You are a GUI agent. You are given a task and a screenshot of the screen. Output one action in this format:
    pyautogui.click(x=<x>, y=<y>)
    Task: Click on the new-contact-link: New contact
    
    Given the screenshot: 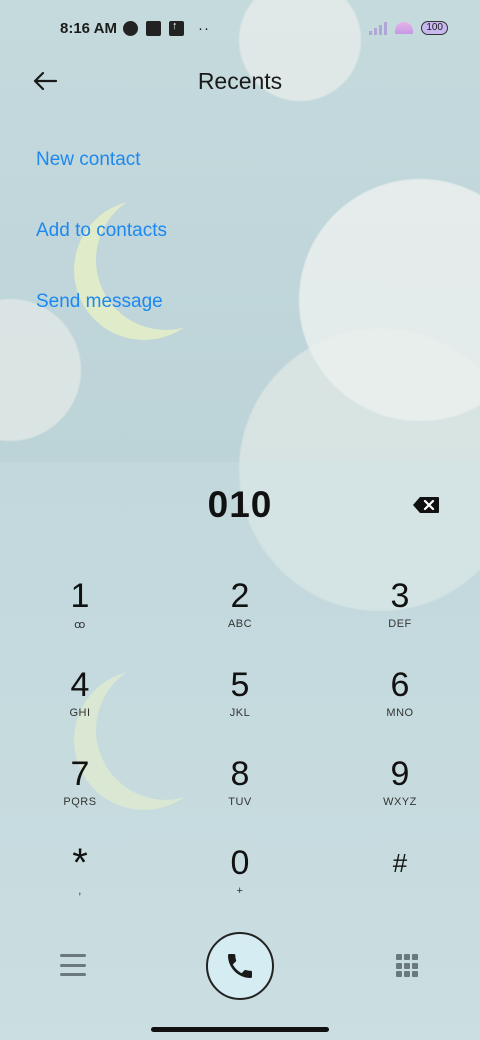 What is the action you would take?
    pyautogui.click(x=101, y=160)
    